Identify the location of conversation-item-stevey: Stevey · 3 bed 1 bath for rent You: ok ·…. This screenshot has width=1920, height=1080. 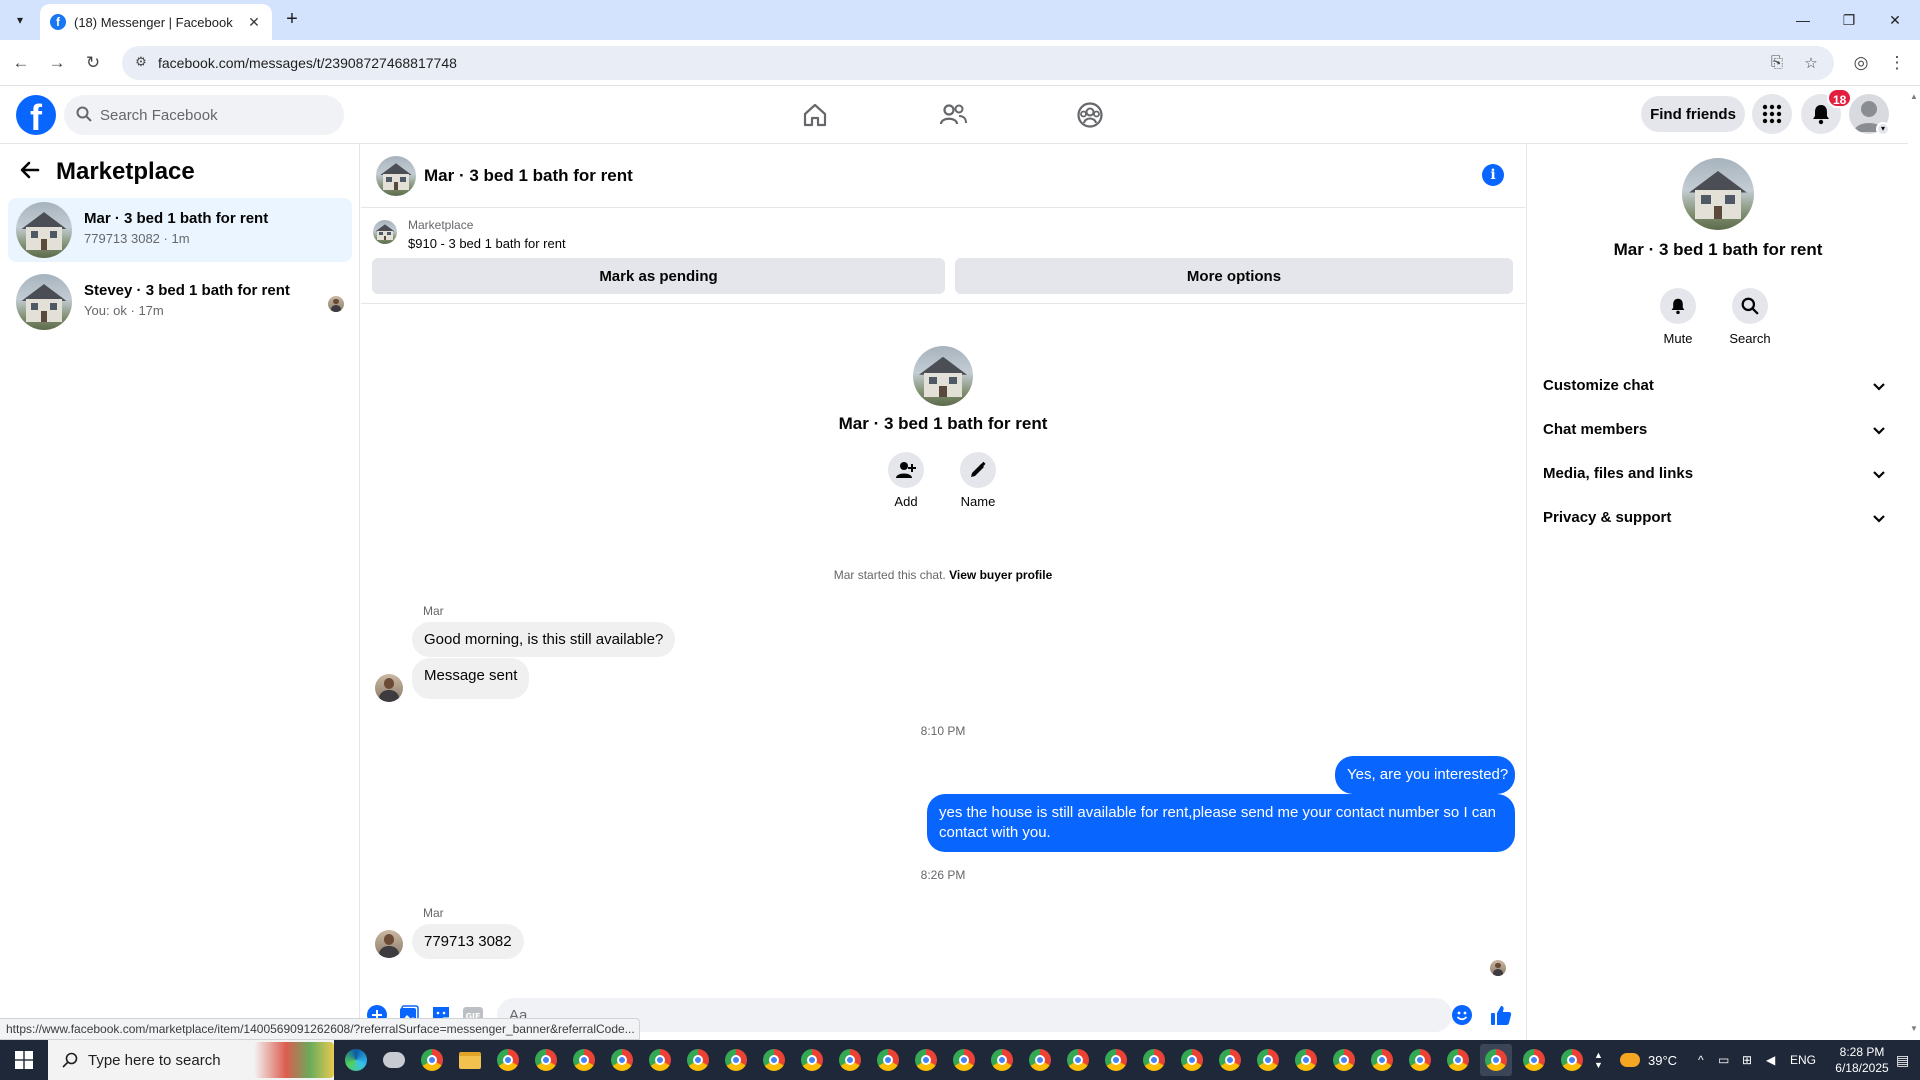
(180, 302).